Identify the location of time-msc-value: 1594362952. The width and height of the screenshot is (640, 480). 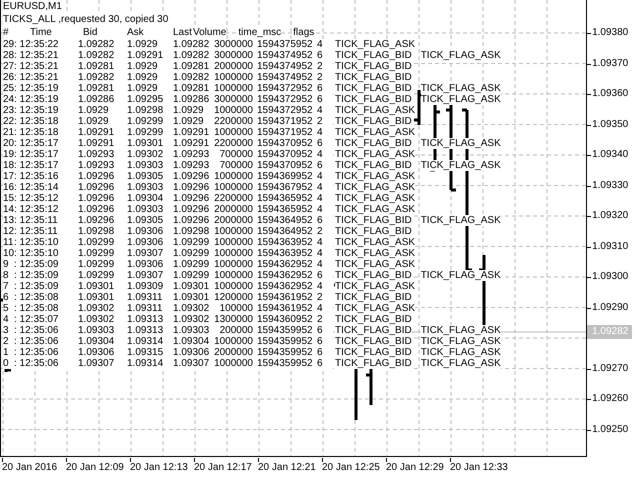
(284, 275).